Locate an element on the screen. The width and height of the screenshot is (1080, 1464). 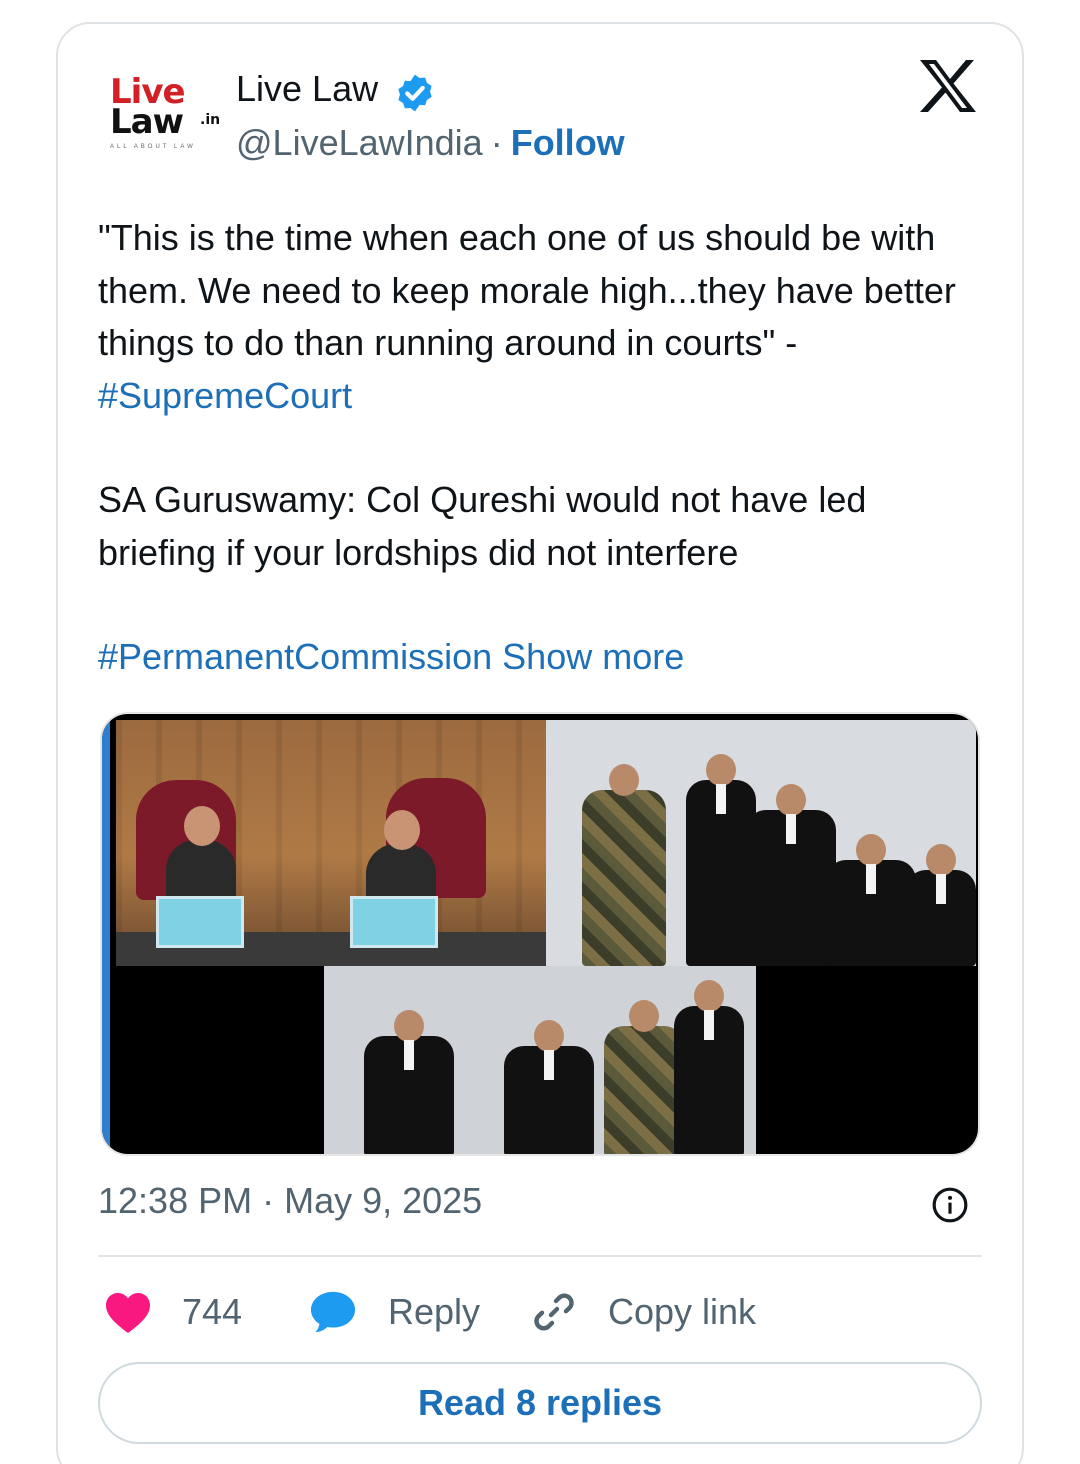
copy-link-label: Copy link is located at coordinates (682, 1311).